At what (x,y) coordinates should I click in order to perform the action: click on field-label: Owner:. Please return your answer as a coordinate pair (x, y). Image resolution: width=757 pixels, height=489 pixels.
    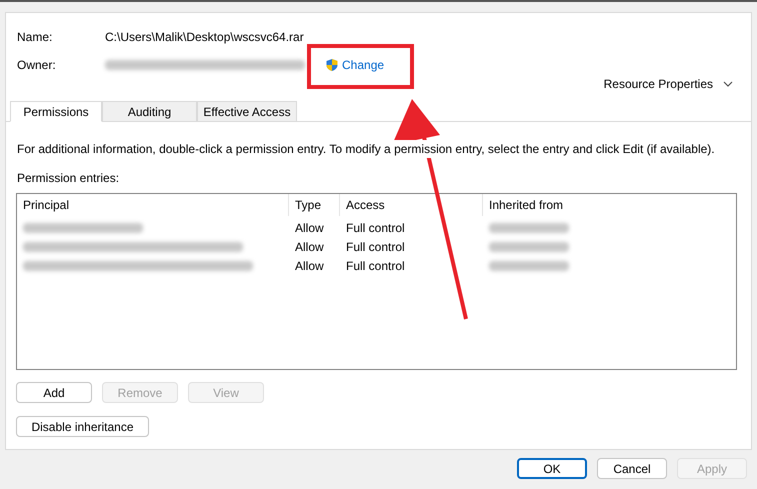
    Looking at the image, I should click on (37, 65).